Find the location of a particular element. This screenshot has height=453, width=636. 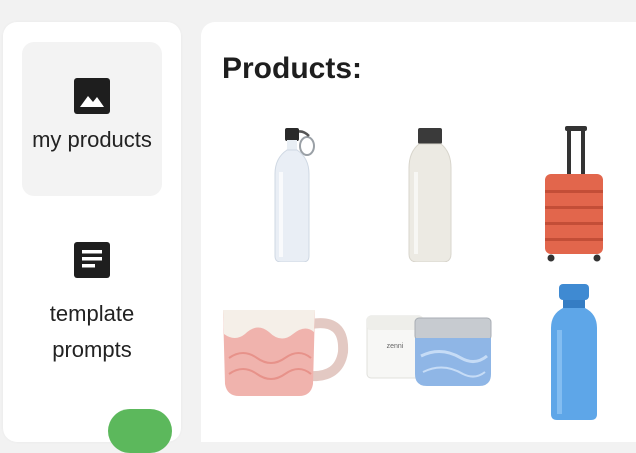

mug-icon is located at coordinates (286, 353).